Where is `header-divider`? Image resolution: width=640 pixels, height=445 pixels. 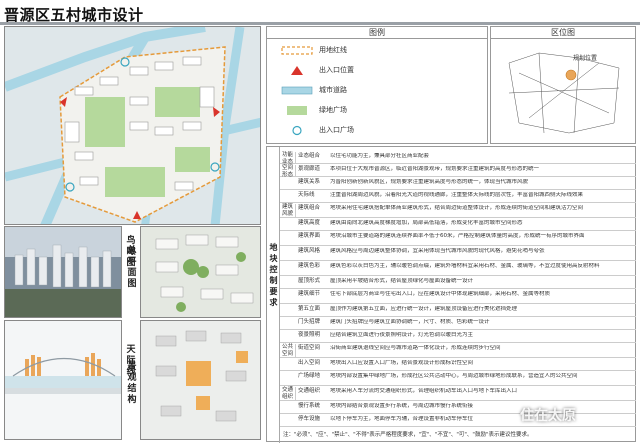 header-divider is located at coordinates (320, 23).